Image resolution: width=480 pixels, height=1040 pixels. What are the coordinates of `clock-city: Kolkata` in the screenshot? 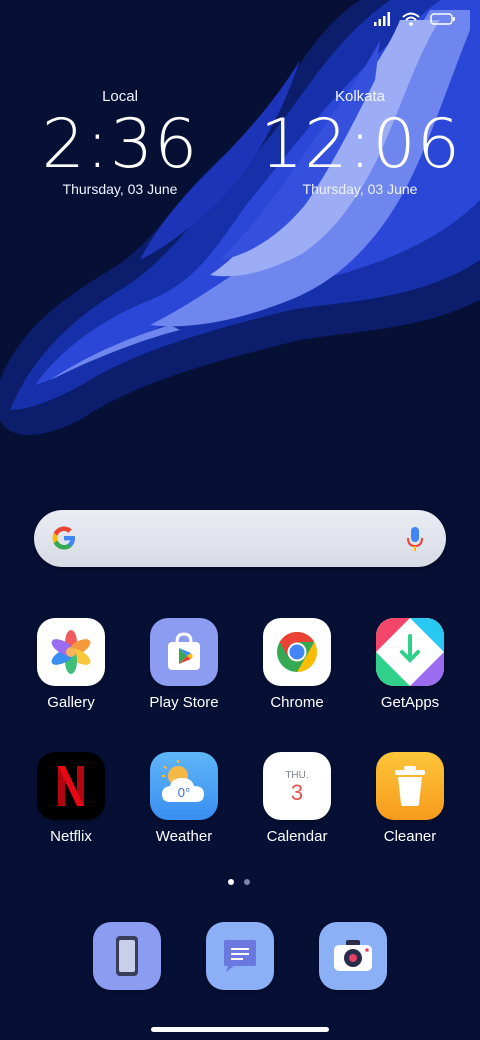 It's located at (360, 96).